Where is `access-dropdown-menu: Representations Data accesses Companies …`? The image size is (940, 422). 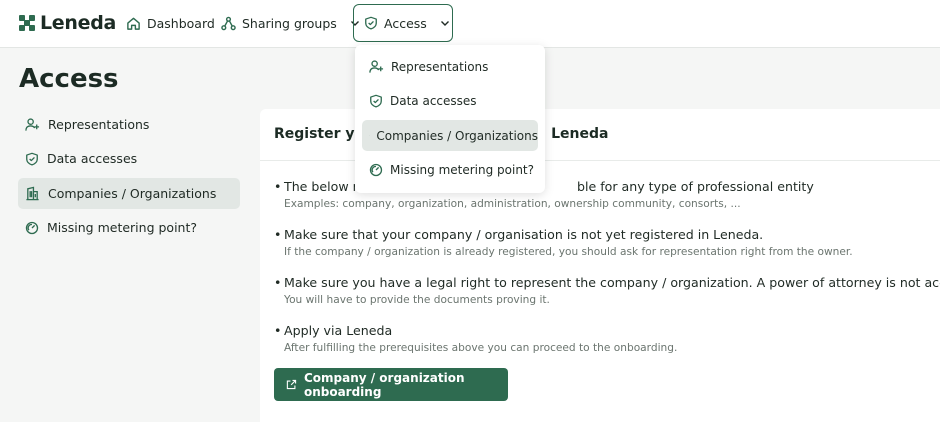
access-dropdown-menu: Representations Data accesses Companies … is located at coordinates (450, 119).